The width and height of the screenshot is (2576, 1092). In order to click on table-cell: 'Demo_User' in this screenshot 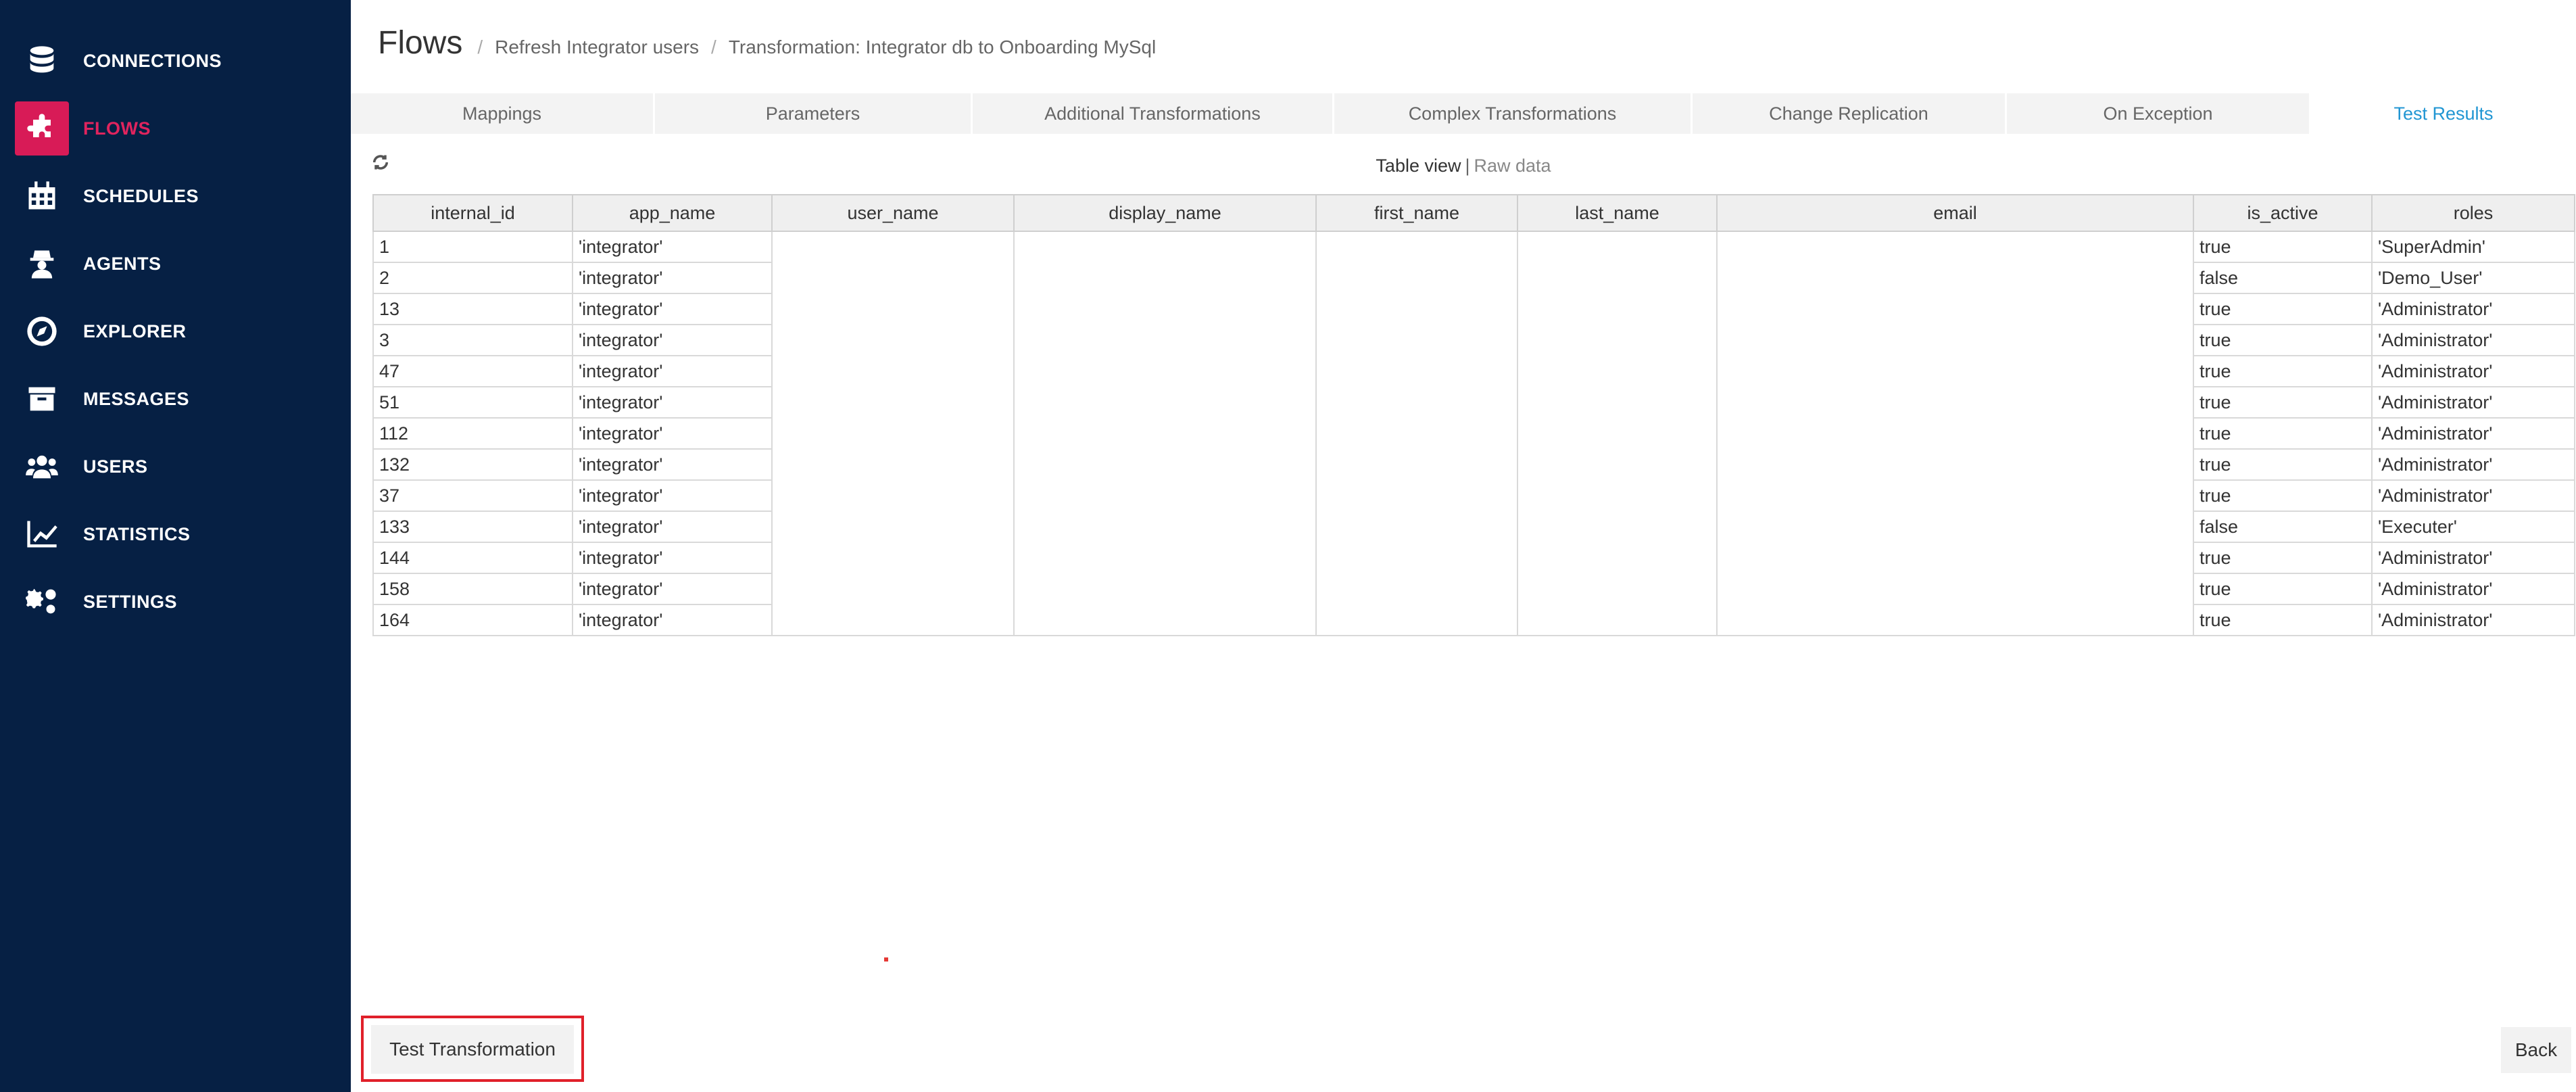, I will do `click(2473, 278)`.